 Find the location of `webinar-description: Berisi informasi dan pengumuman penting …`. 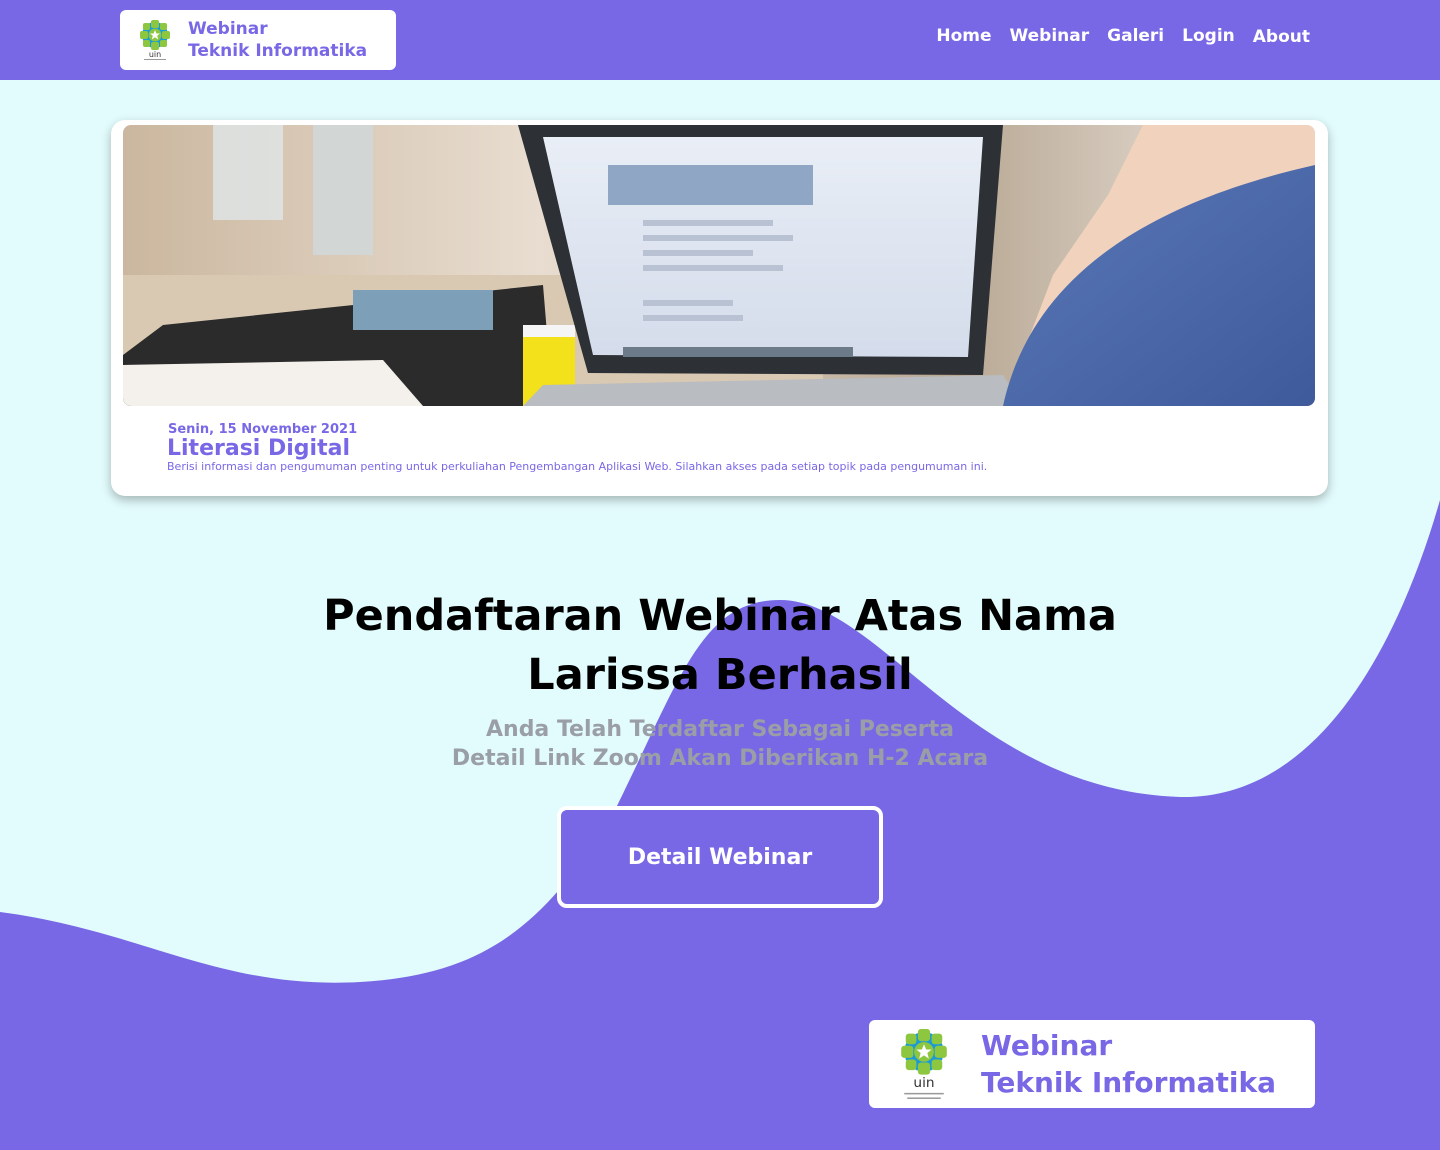

webinar-description: Berisi informasi dan pengumuman penting … is located at coordinates (577, 466).